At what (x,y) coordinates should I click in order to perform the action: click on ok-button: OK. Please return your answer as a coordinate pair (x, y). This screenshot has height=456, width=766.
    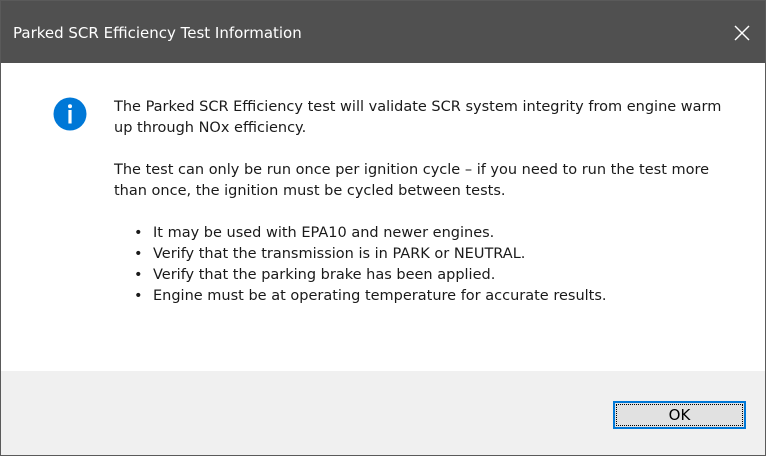
    Looking at the image, I should click on (679, 415).